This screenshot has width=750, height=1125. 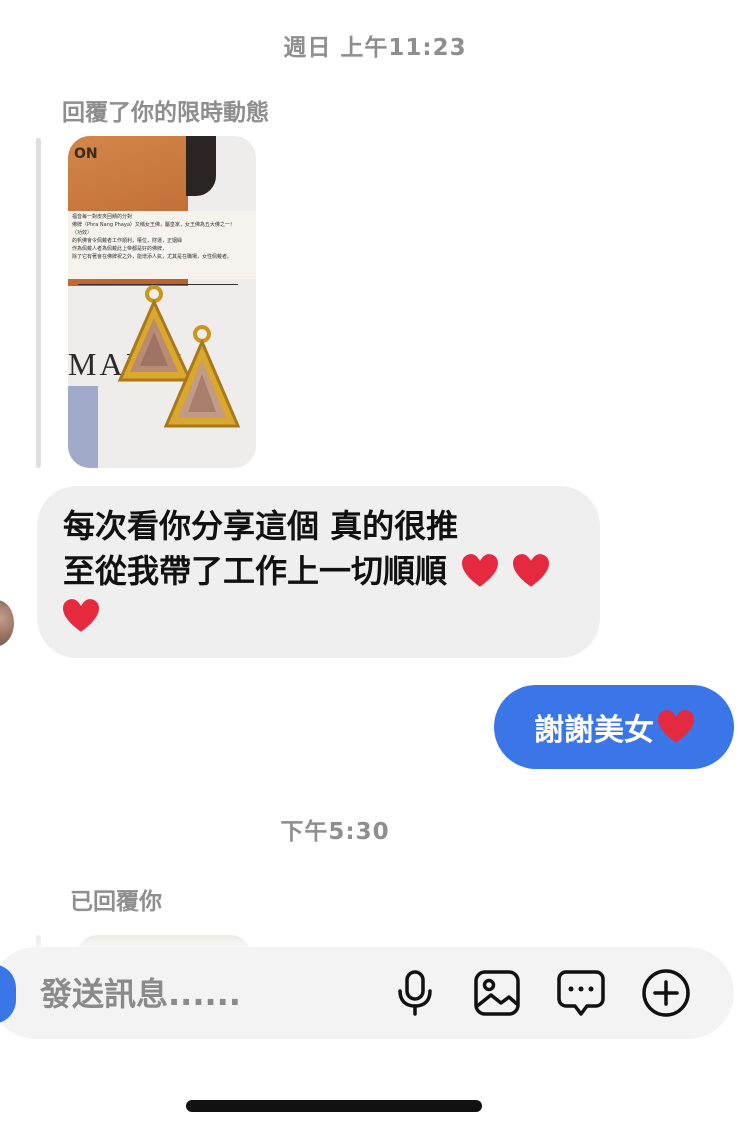 What do you see at coordinates (153, 225) in the screenshot?
I see `story-card-line: 佛牌（Phra Nang Phaya）又稱女王佛，屬皇家，女王佛為五大佛之一！` at bounding box center [153, 225].